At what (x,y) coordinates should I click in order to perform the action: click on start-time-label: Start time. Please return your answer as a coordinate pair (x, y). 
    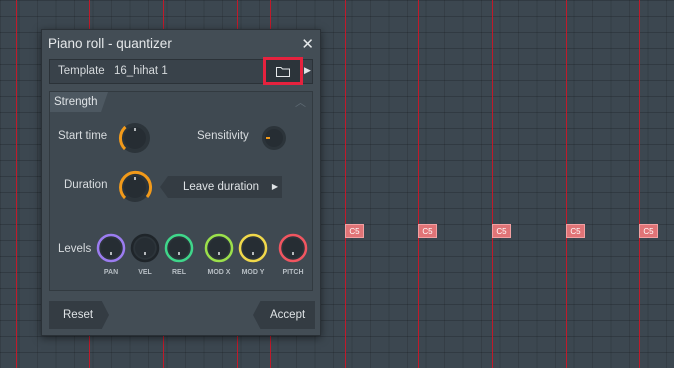
    Looking at the image, I should click on (83, 136).